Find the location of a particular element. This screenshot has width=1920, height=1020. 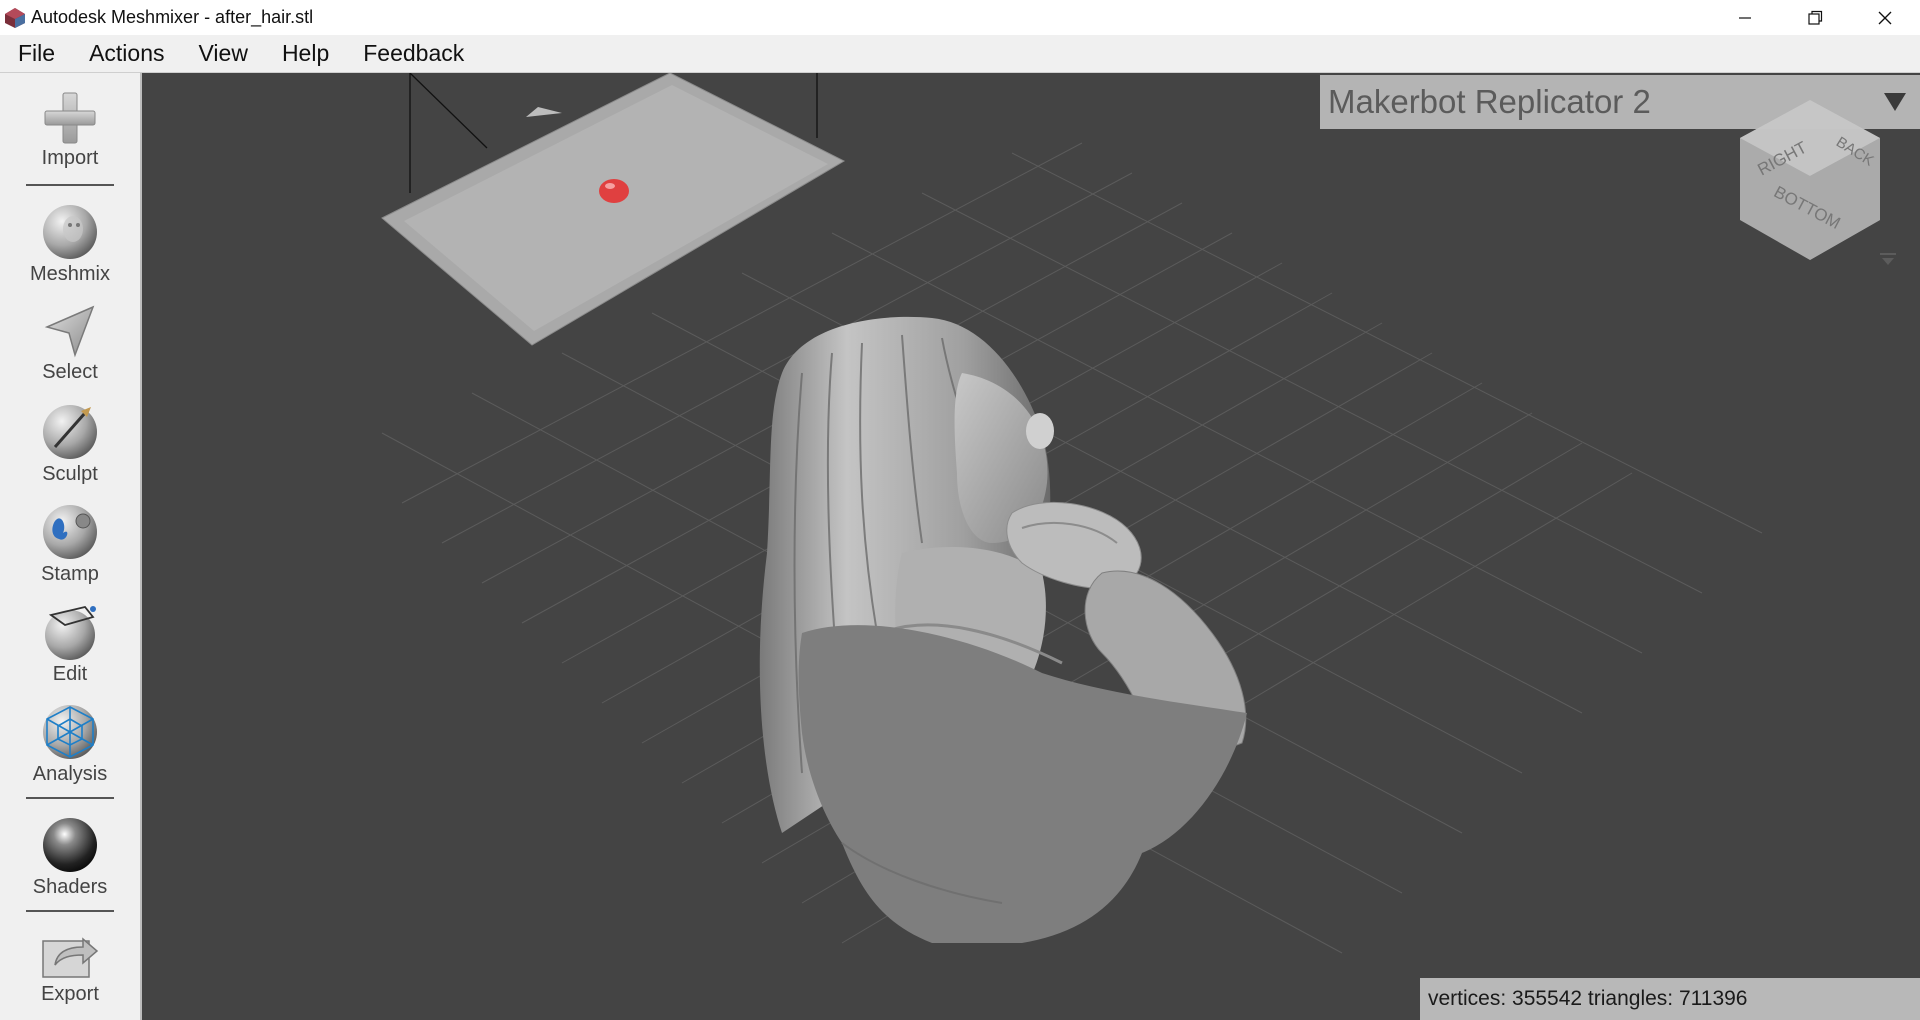

select-tool-button: Select is located at coordinates (70, 343).